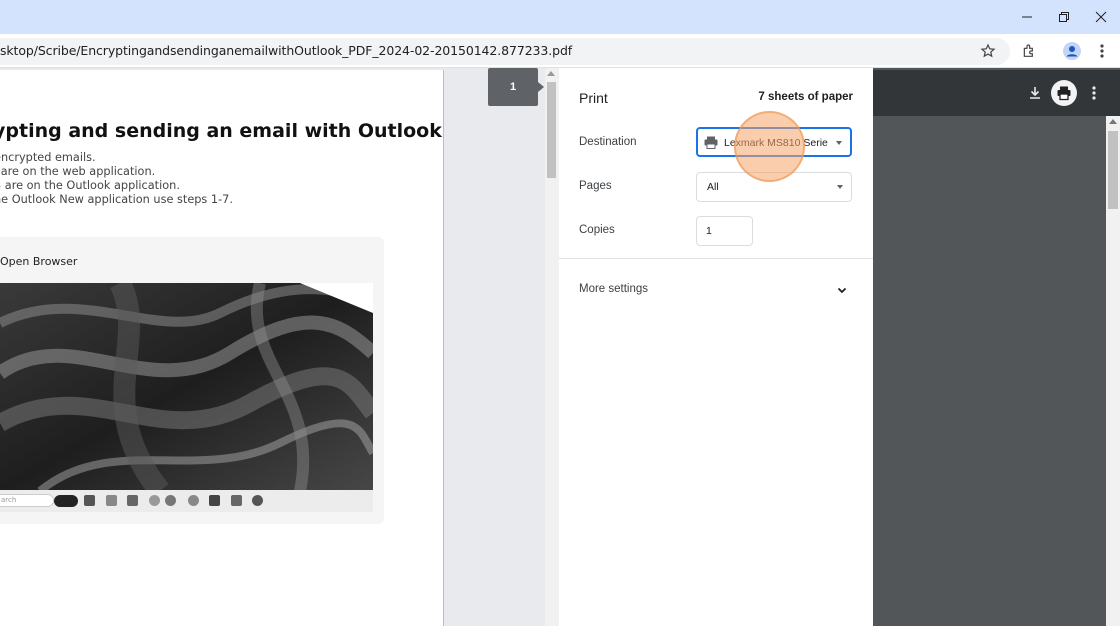  I want to click on star-icon, so click(988, 51).